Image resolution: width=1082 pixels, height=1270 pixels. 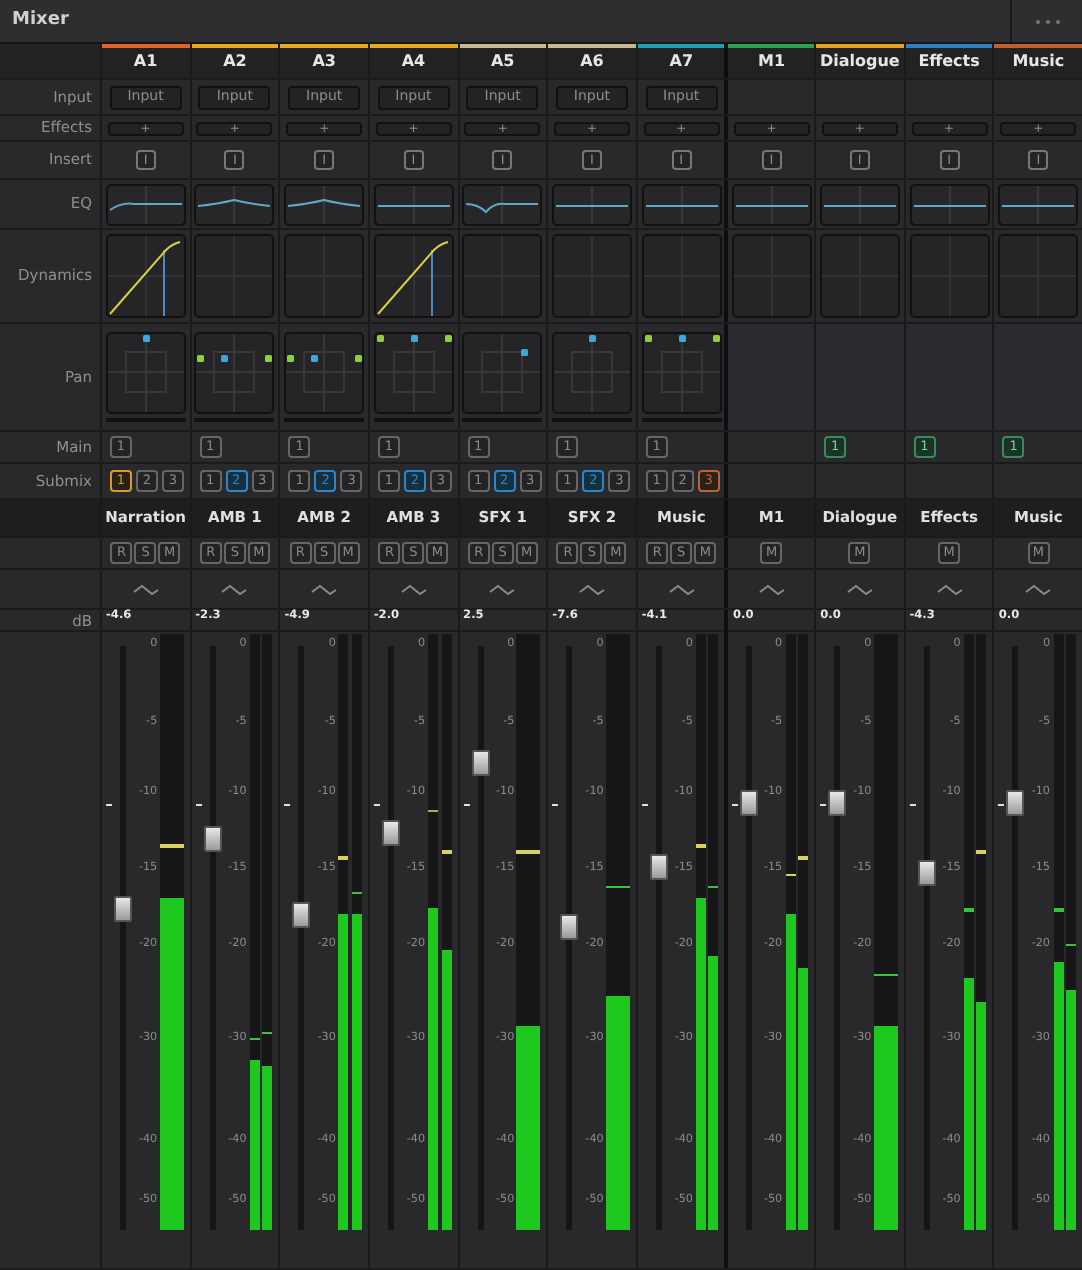 What do you see at coordinates (1038, 61) in the screenshot?
I see `channel-name: Music` at bounding box center [1038, 61].